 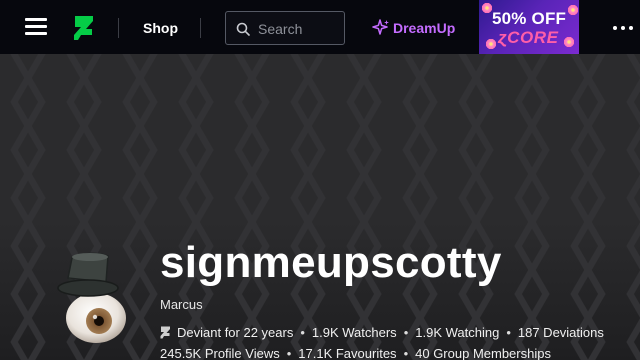 I want to click on user-avatar, so click(x=93, y=296).